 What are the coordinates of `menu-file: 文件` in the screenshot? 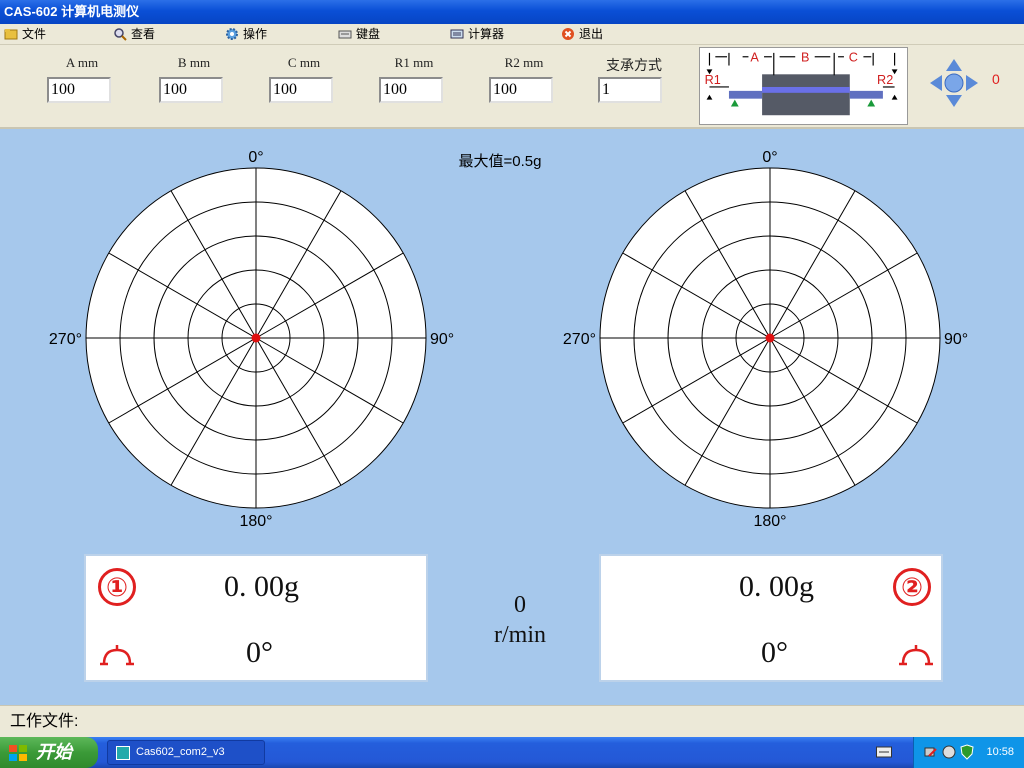 It's located at (25, 34).